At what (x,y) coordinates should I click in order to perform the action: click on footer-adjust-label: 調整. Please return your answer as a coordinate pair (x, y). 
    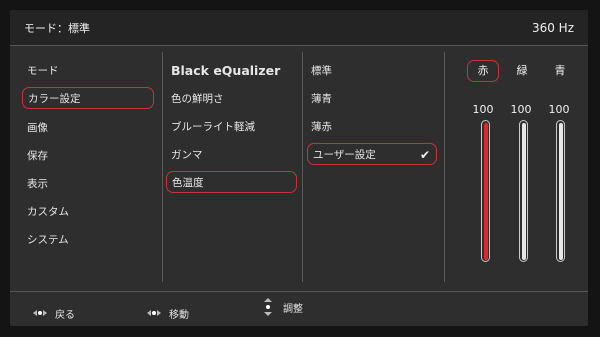
    Looking at the image, I should click on (293, 309).